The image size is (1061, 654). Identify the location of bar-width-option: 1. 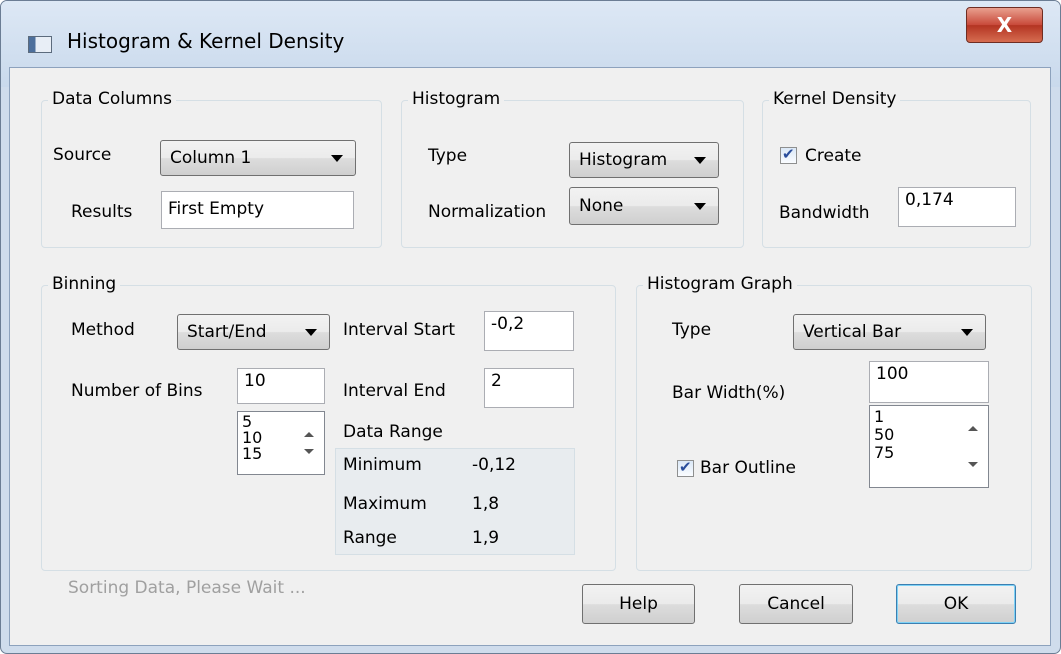
(884, 417).